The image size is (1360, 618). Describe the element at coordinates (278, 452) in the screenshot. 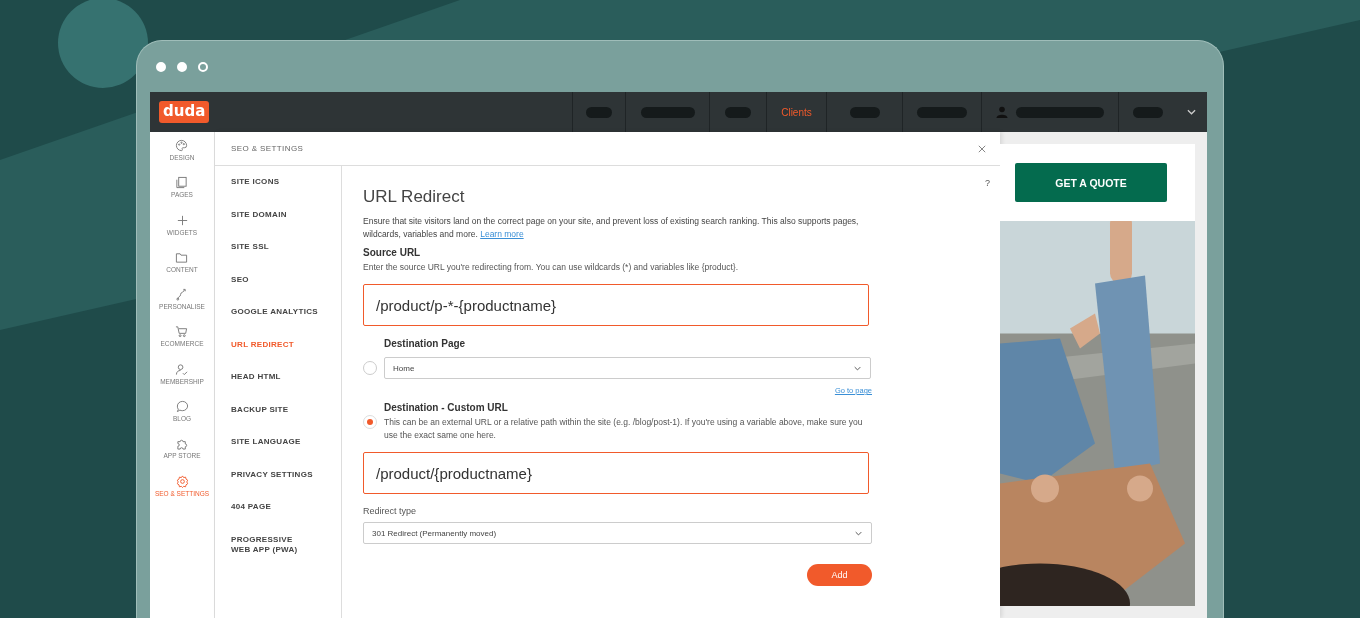

I see `settings-menu-item: SITE LANGUAGE` at that location.